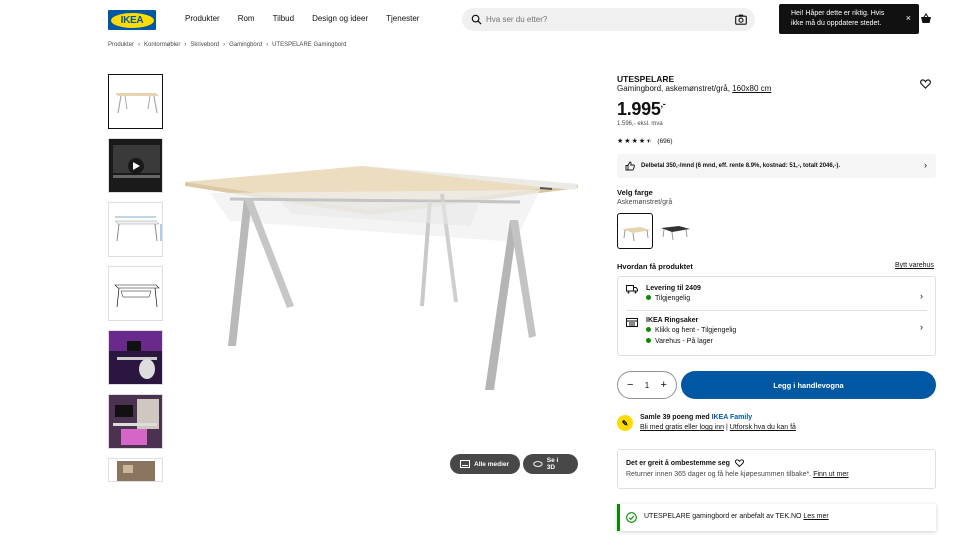 The width and height of the screenshot is (960, 546). What do you see at coordinates (830, 474) in the screenshot?
I see `returns-link: Finn ut mer` at bounding box center [830, 474].